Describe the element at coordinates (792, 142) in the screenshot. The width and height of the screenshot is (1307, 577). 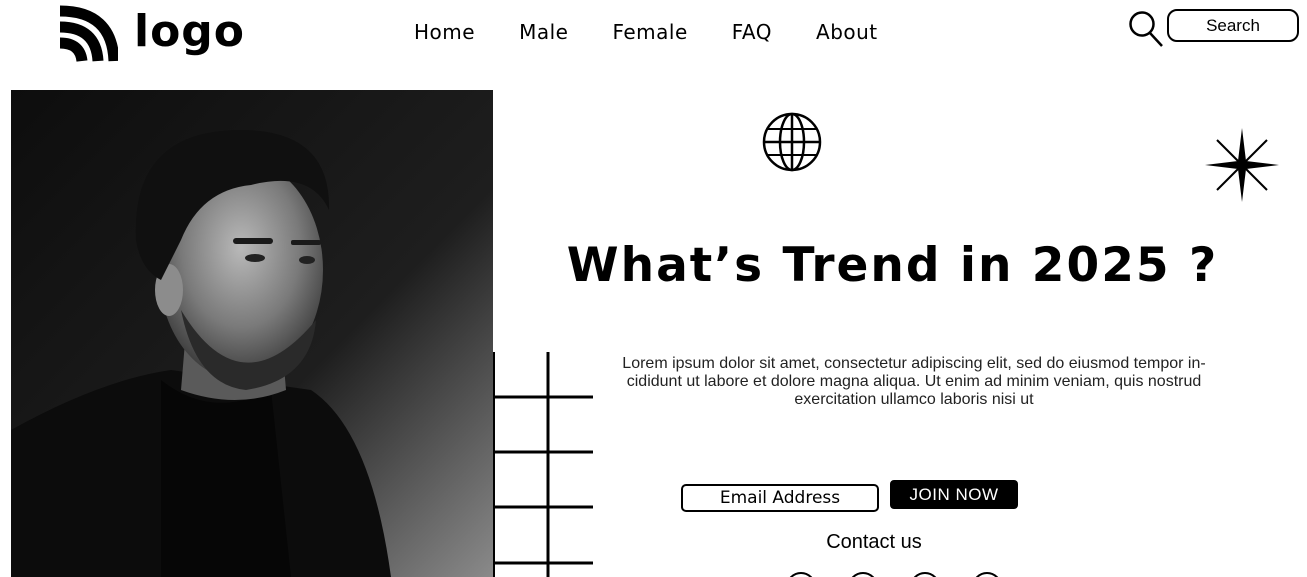
I see `globe-icon` at that location.